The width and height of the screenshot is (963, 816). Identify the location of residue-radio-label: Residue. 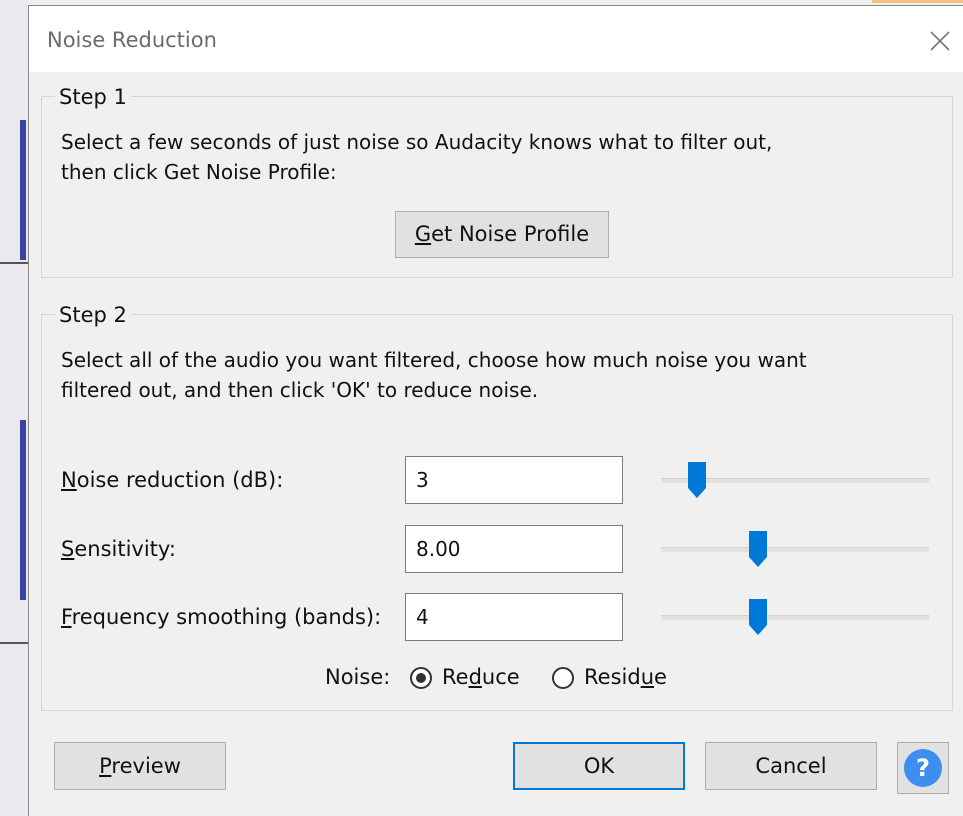
(625, 677).